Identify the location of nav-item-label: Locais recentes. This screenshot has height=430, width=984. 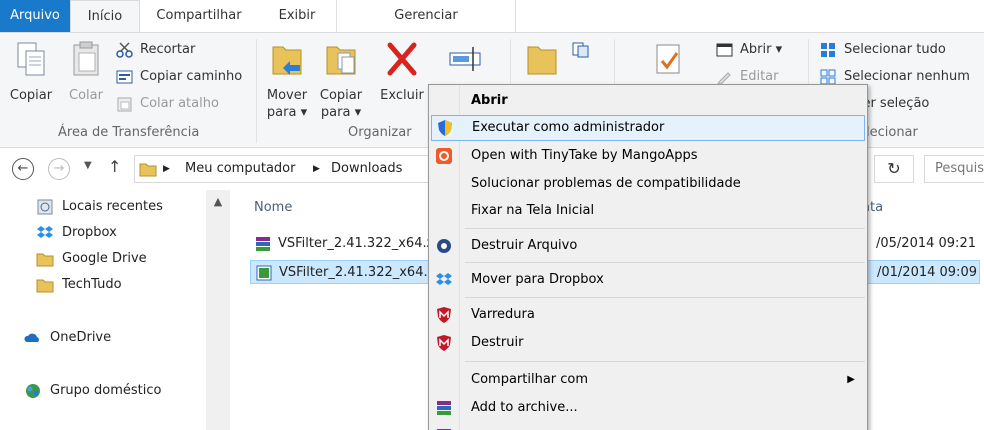
(112, 206).